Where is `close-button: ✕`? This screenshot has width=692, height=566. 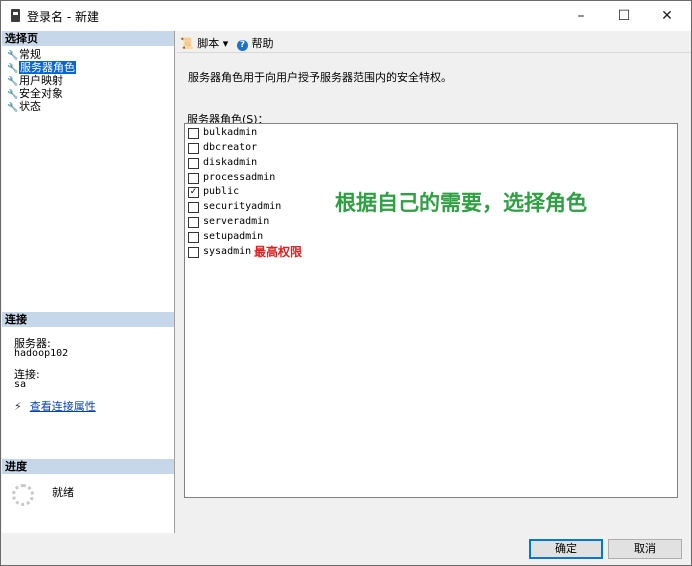 close-button: ✕ is located at coordinates (667, 16).